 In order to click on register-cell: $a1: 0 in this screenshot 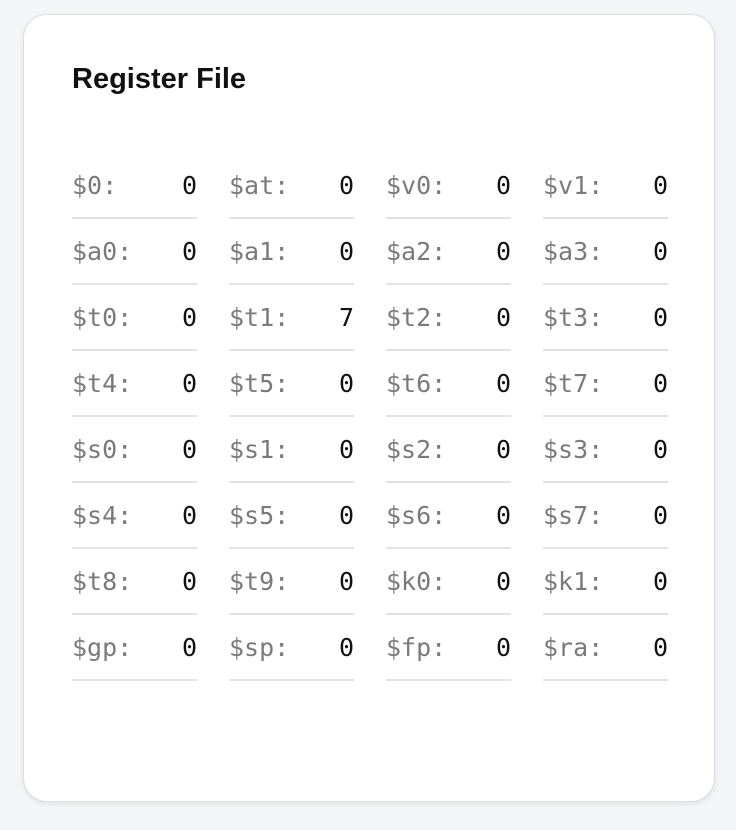, I will do `click(291, 252)`.